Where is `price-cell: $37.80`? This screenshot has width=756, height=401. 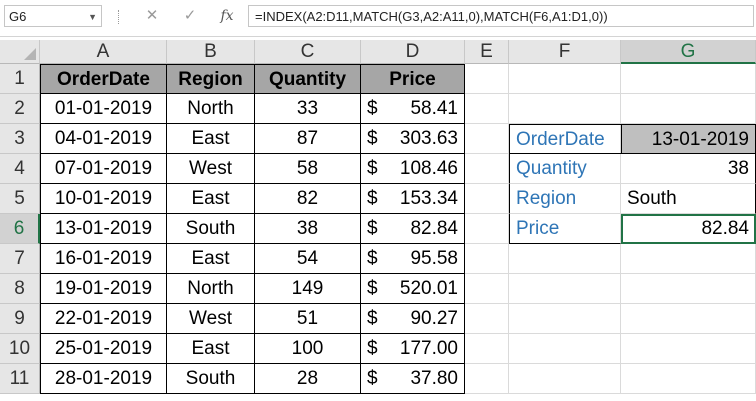
price-cell: $37.80 is located at coordinates (413, 379).